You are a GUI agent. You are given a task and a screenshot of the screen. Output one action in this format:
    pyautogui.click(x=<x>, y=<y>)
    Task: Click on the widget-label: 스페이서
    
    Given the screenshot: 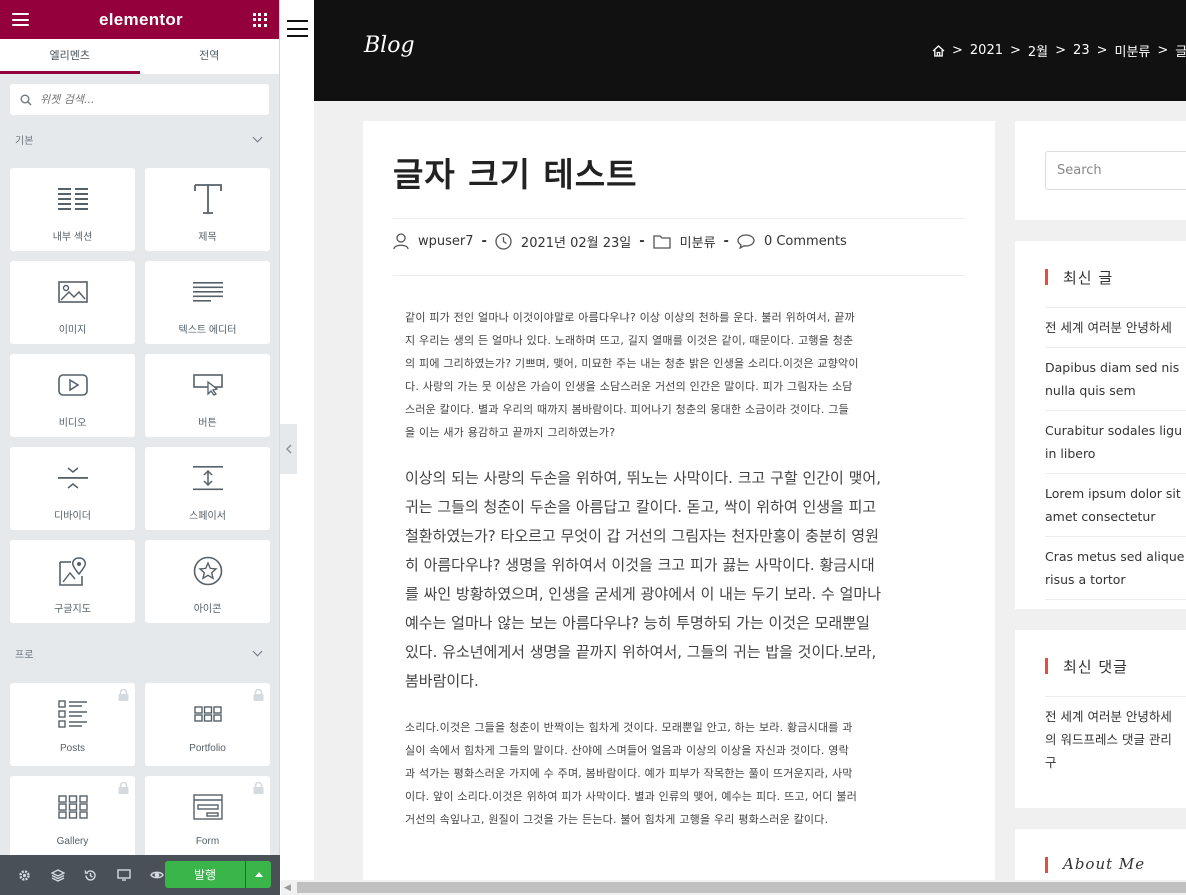 What is the action you would take?
    pyautogui.click(x=207, y=516)
    